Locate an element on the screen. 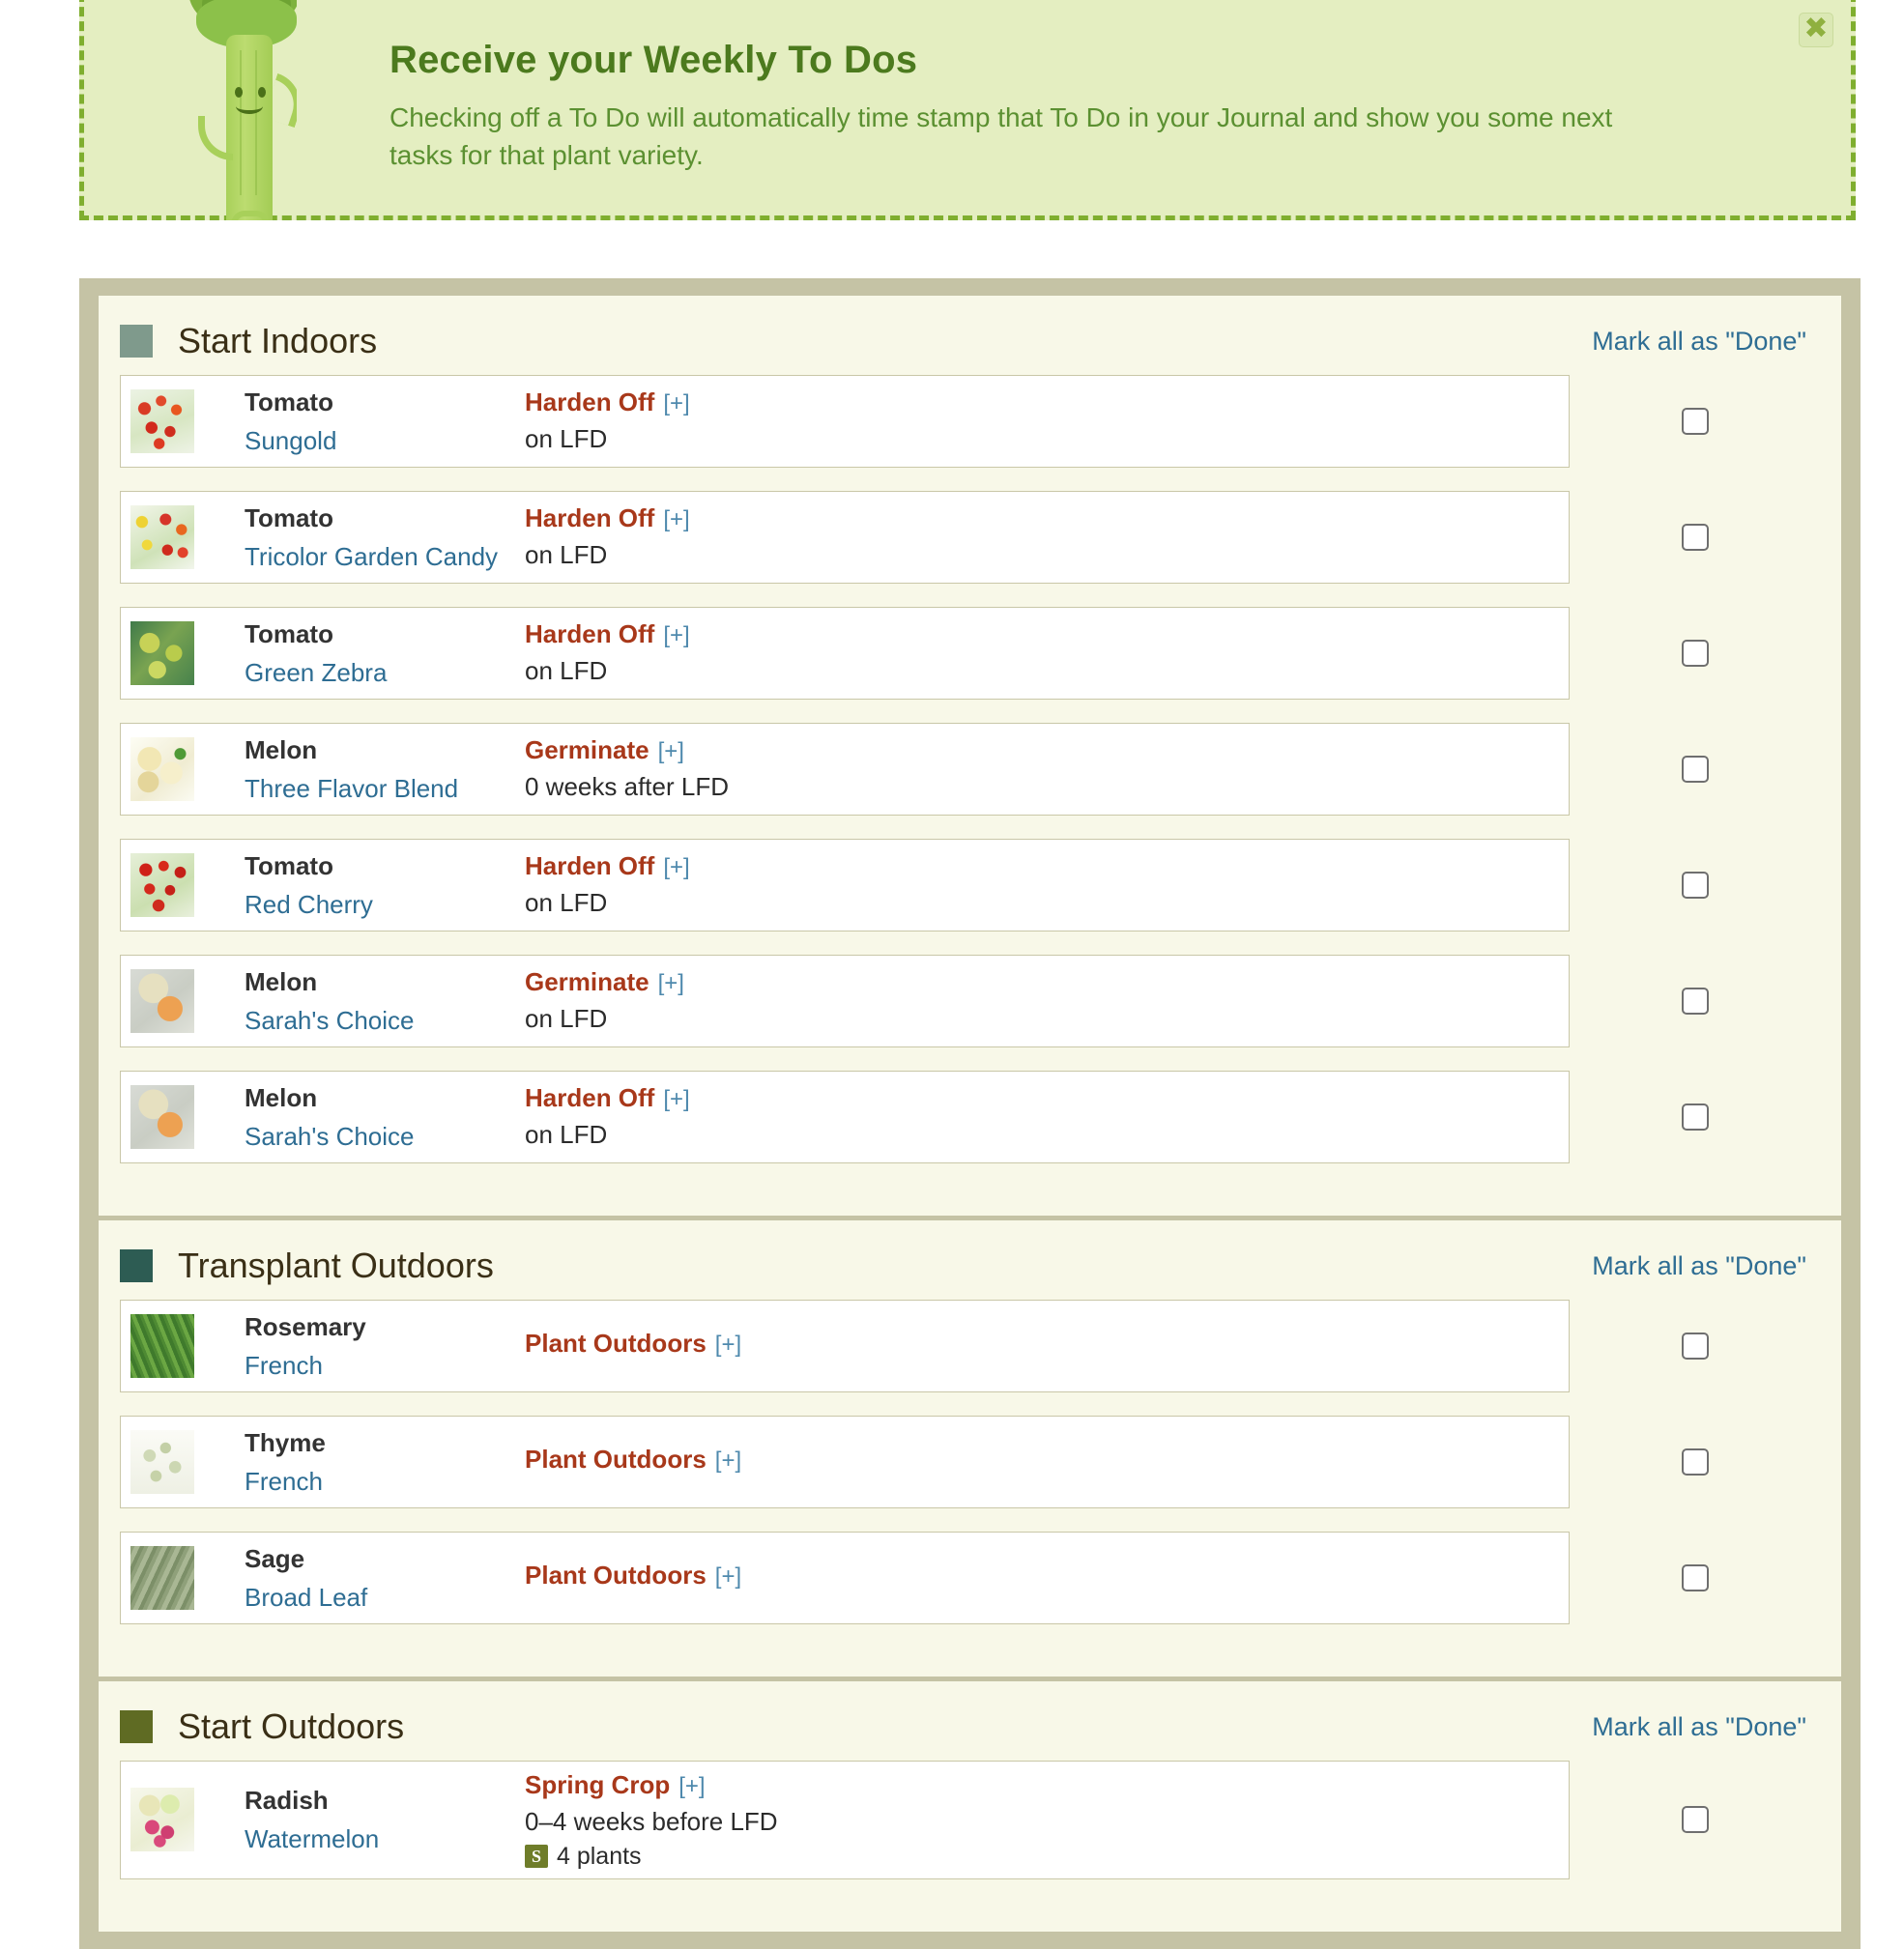  task-info: Germinate [+] 0 weeks after LFD is located at coordinates (1047, 769).